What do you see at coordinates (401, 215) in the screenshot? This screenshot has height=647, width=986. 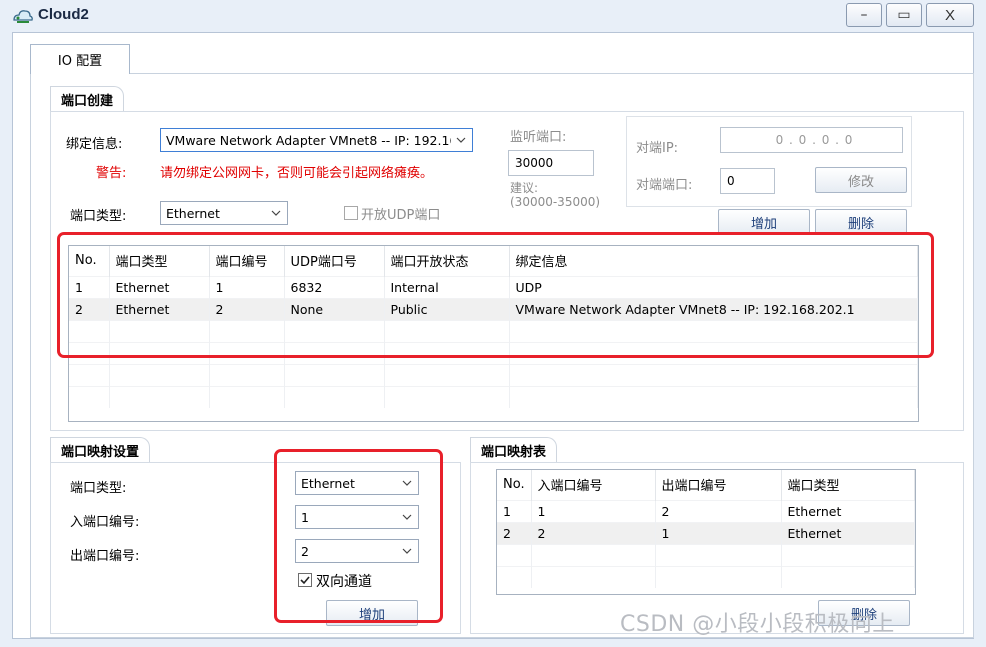 I see `open-udp-label: 开放UDP端口` at bounding box center [401, 215].